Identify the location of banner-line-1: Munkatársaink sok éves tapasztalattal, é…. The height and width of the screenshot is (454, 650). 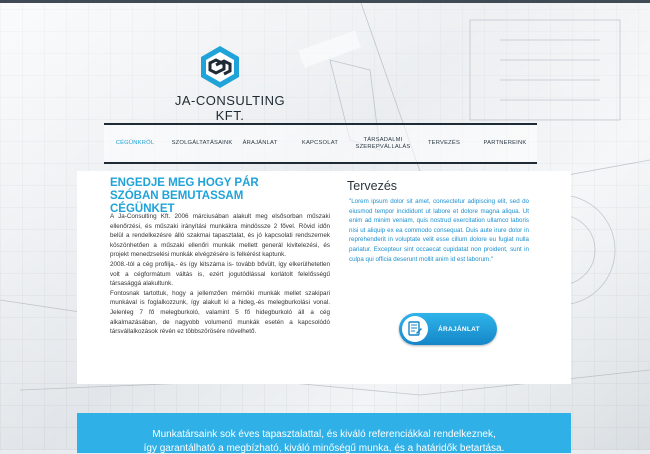
(324, 434).